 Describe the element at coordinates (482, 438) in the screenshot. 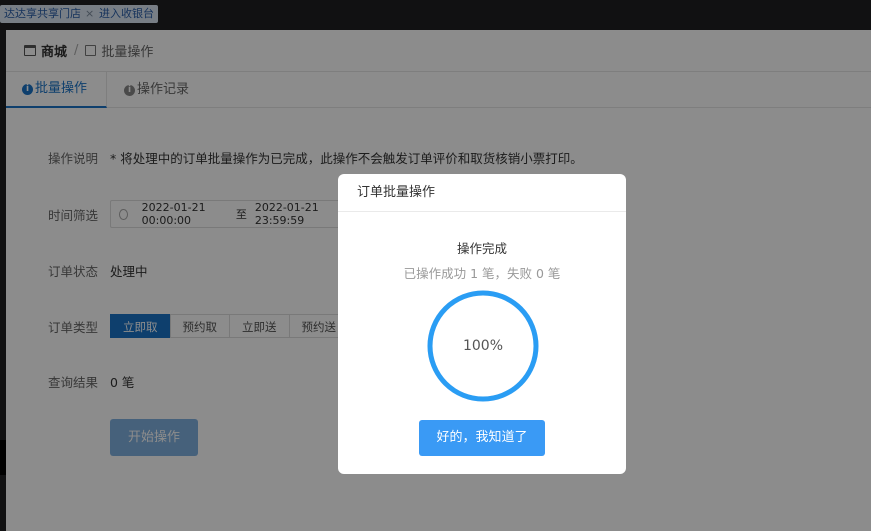

I see `ok-button: 好的，我知道了` at that location.